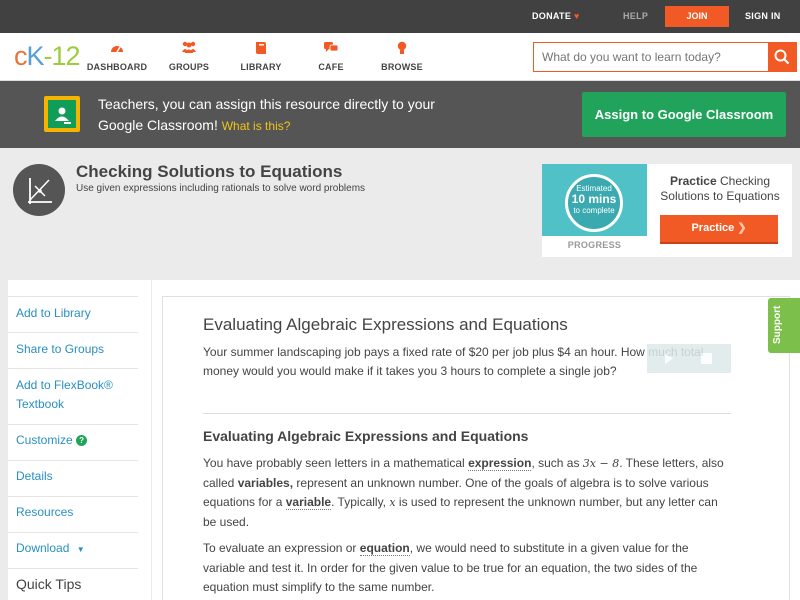 The width and height of the screenshot is (800, 600). I want to click on sidebar-item-download: Download ▼, so click(81, 549).